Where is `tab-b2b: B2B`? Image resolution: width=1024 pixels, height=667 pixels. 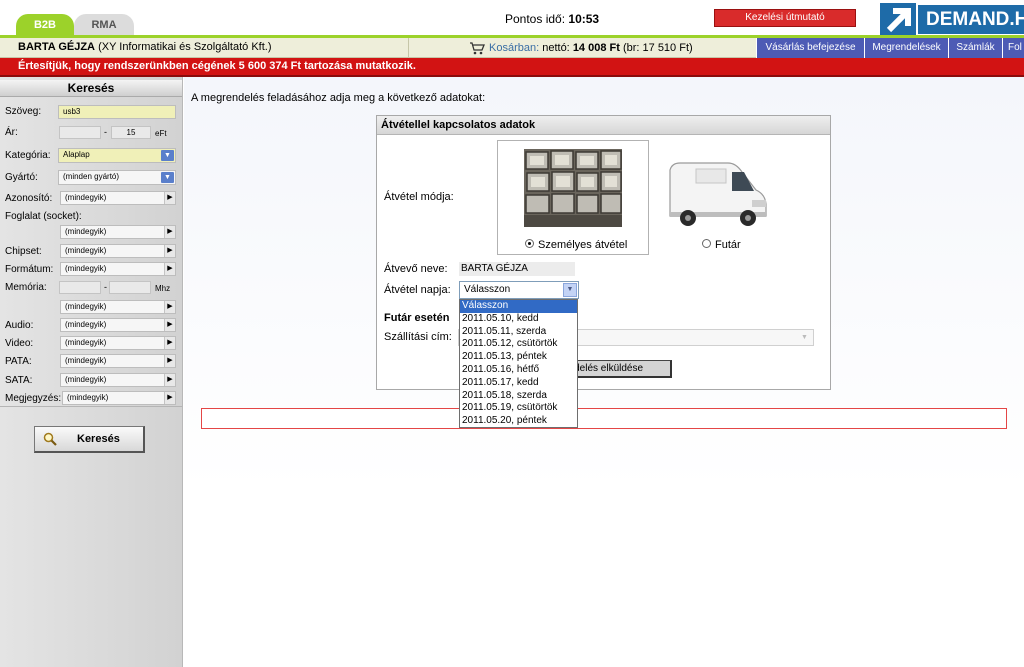 tab-b2b: B2B is located at coordinates (45, 25).